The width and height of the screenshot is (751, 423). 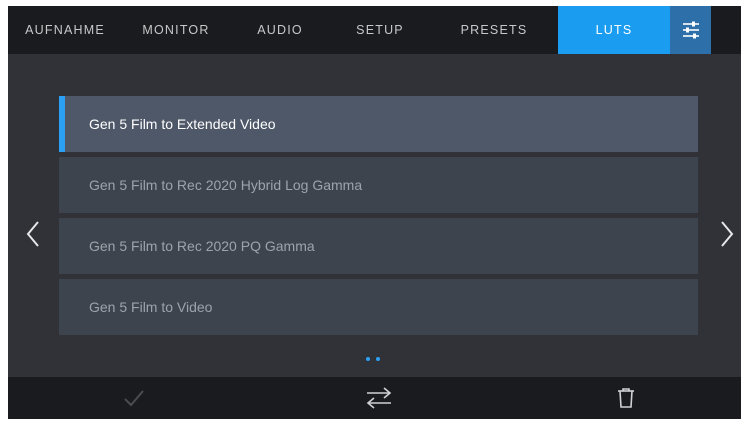 What do you see at coordinates (176, 30) in the screenshot?
I see `tab-monitor: MONITOR` at bounding box center [176, 30].